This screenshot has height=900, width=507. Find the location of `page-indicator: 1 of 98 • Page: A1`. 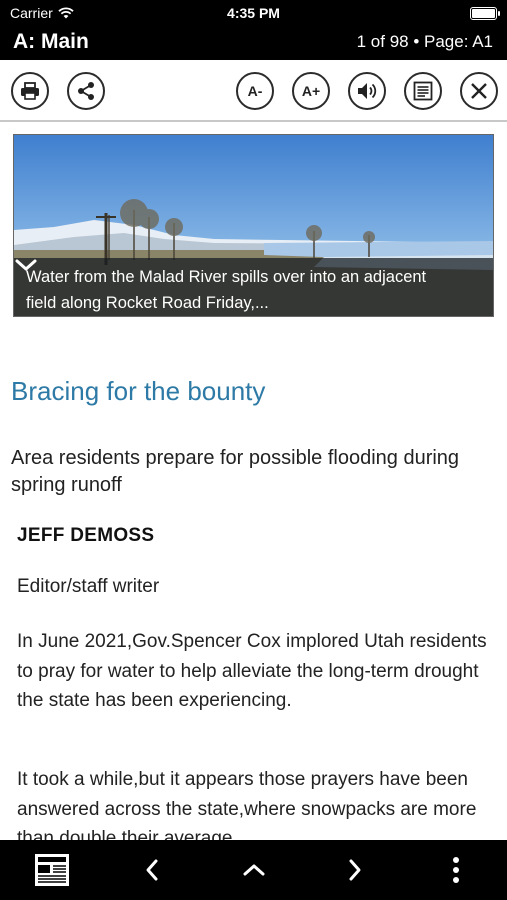

page-indicator: 1 of 98 • Page: A1 is located at coordinates (424, 41).